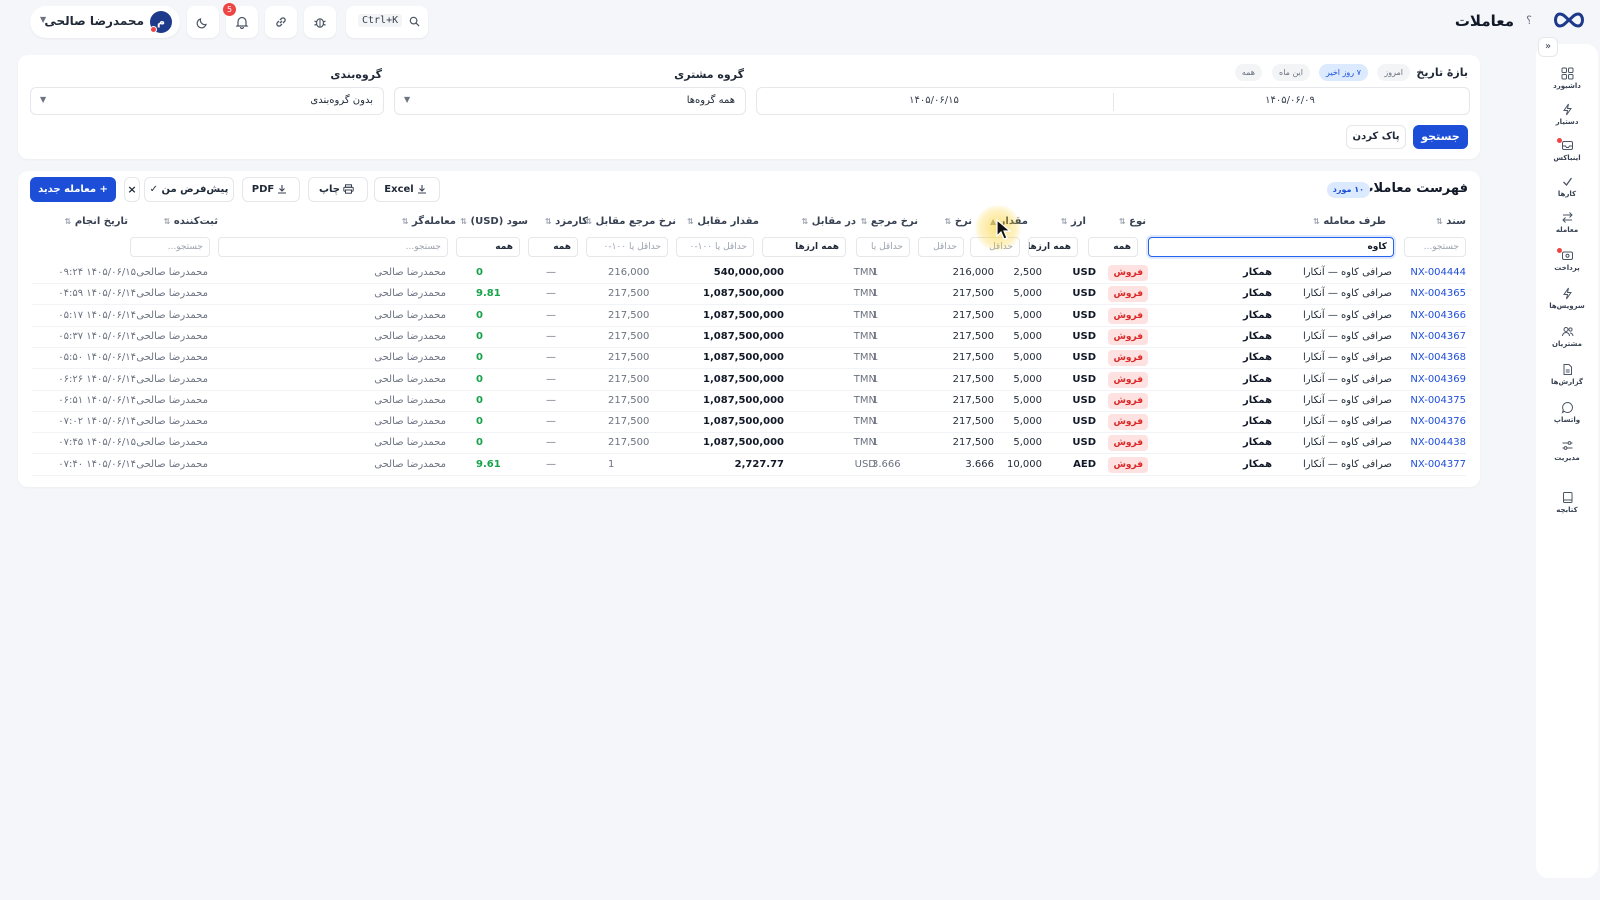 The image size is (1600, 900). Describe the element at coordinates (629, 221) in the screenshot. I see `column-header-counter-ref-rate: نرخ مرجع مقابل ⇅` at that location.